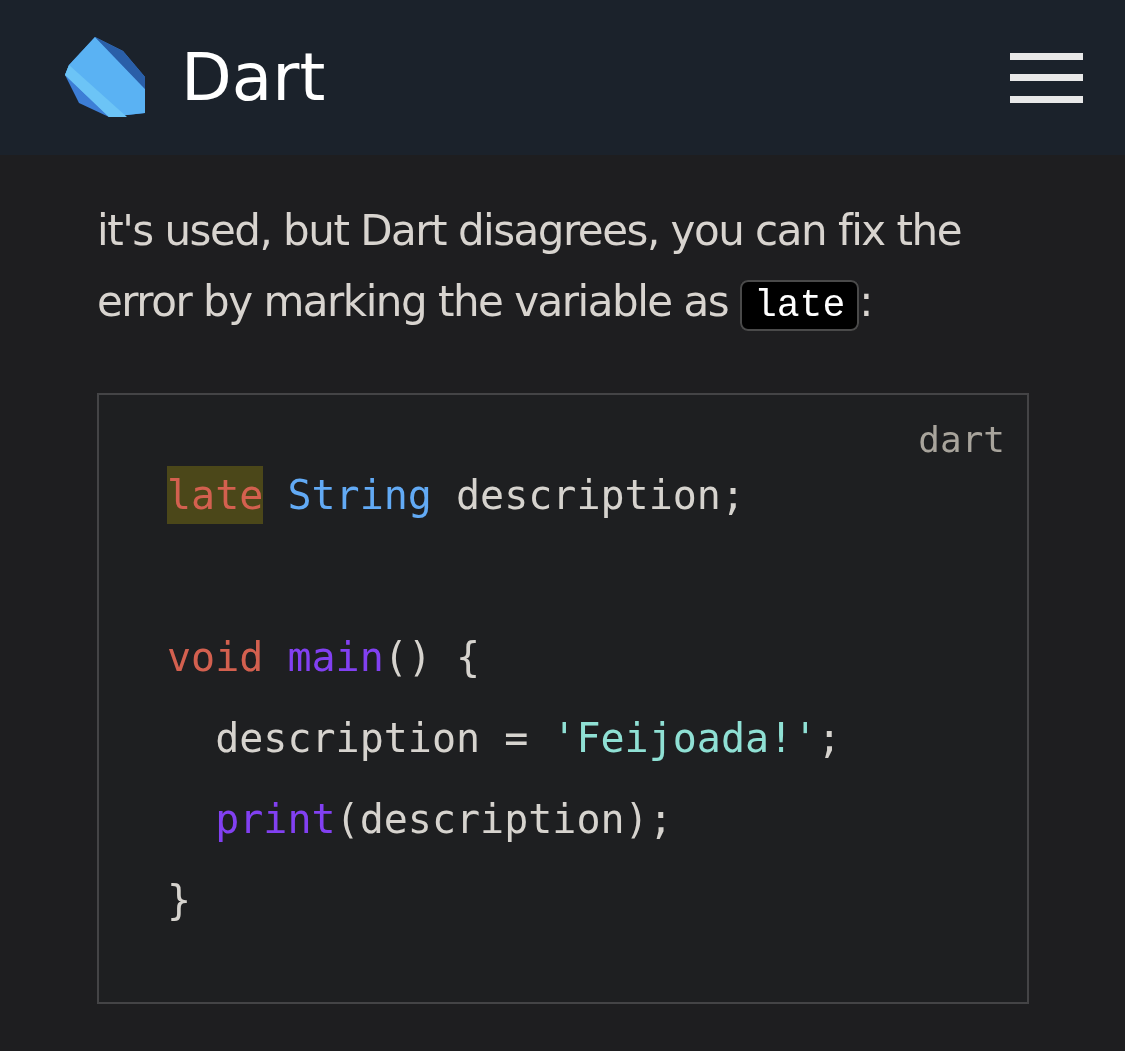 This screenshot has width=1125, height=1051. I want to click on code-line: void main() {, so click(324, 657).